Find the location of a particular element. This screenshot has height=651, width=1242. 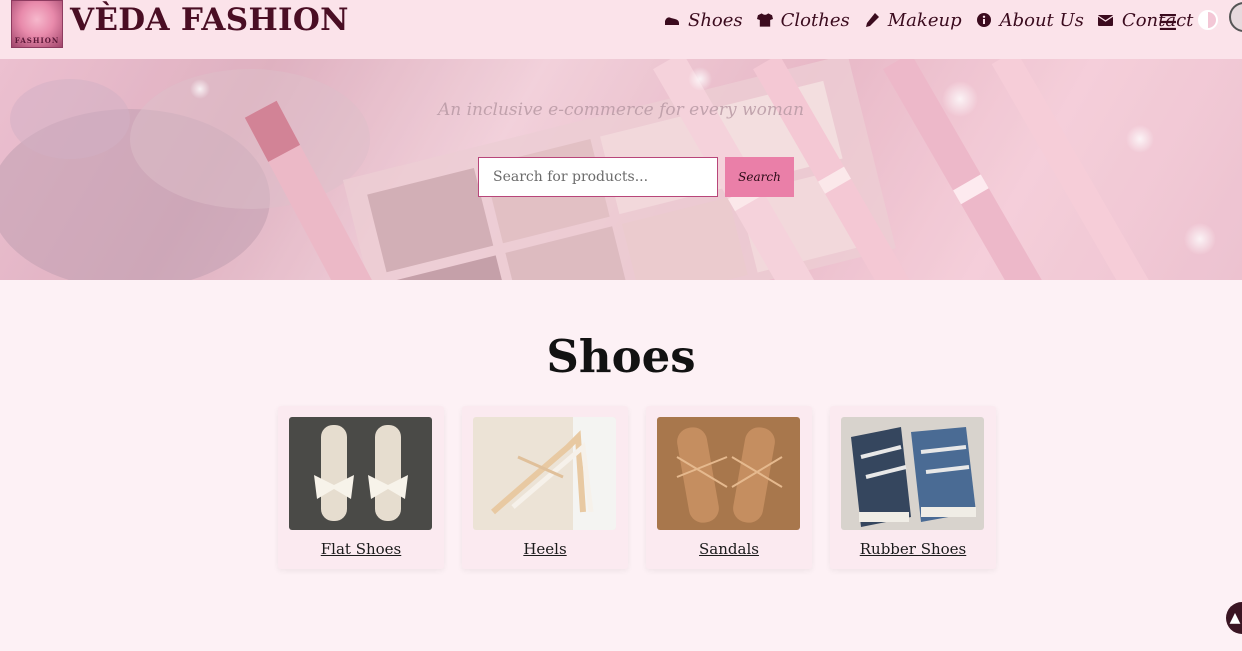

scroll-to-top-icon: ▲ is located at coordinates (1234, 618).